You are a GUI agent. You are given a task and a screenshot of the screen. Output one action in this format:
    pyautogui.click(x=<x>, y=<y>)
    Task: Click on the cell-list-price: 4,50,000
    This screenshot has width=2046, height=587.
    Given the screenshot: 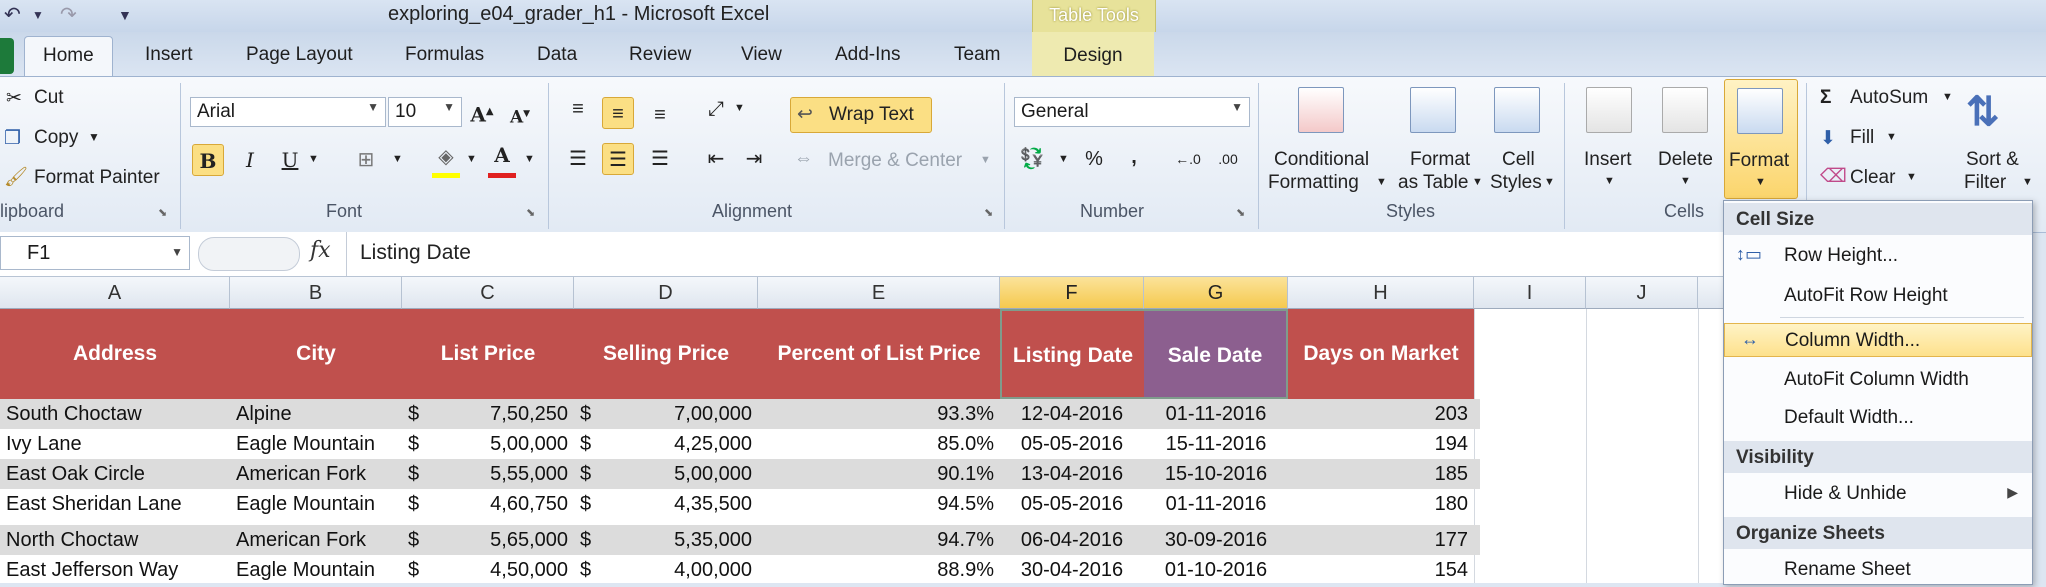 What is the action you would take?
    pyautogui.click(x=503, y=570)
    